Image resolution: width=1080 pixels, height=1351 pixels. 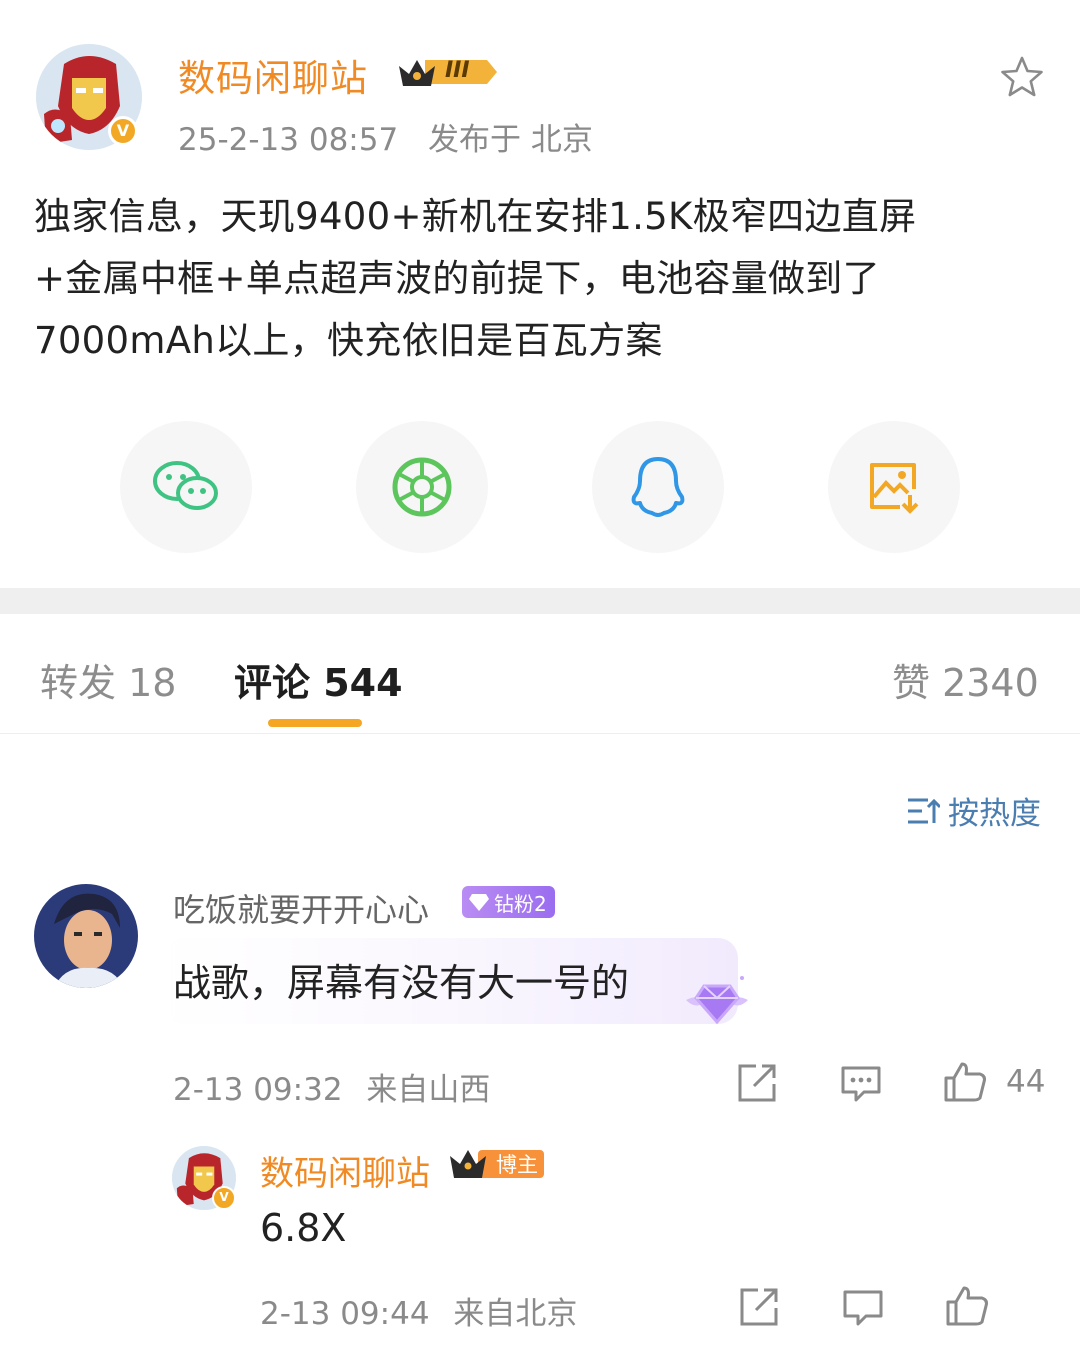 I want to click on fan-level-badge: 钻粉2, so click(x=508, y=902).